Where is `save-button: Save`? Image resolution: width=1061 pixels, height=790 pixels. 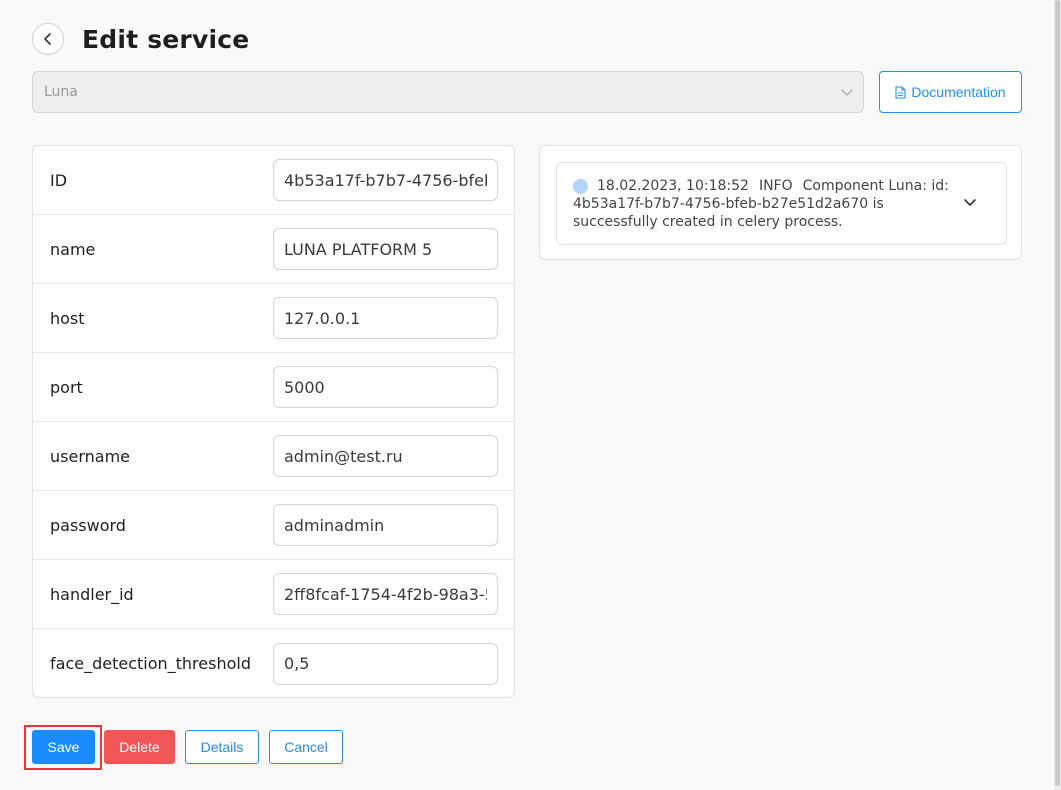 save-button: Save is located at coordinates (63, 747).